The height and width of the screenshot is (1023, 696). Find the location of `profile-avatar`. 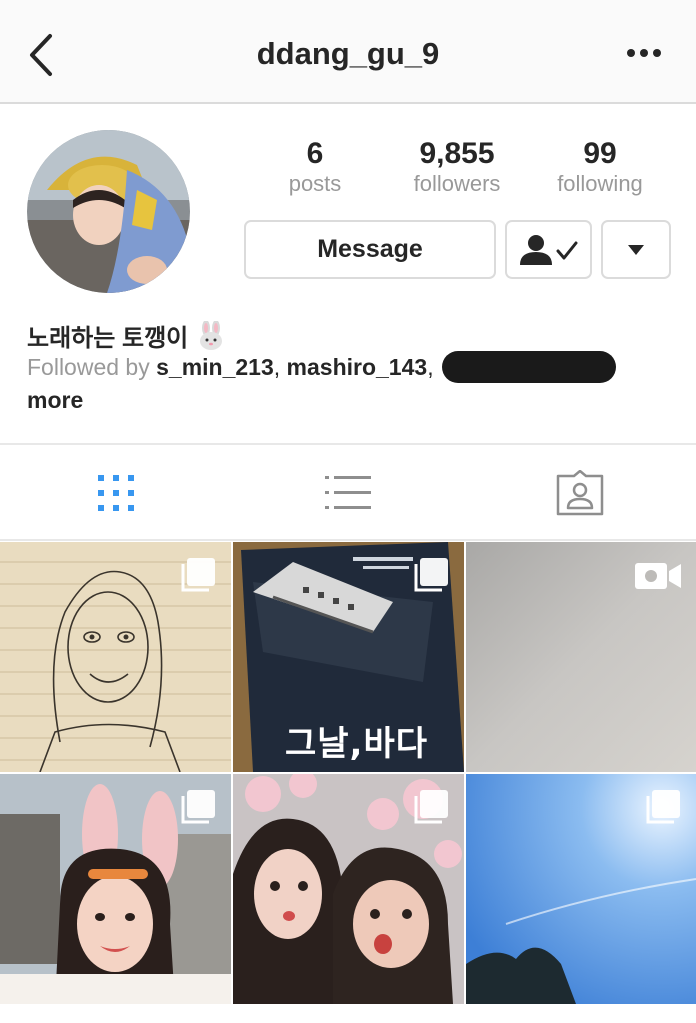

profile-avatar is located at coordinates (108, 211).